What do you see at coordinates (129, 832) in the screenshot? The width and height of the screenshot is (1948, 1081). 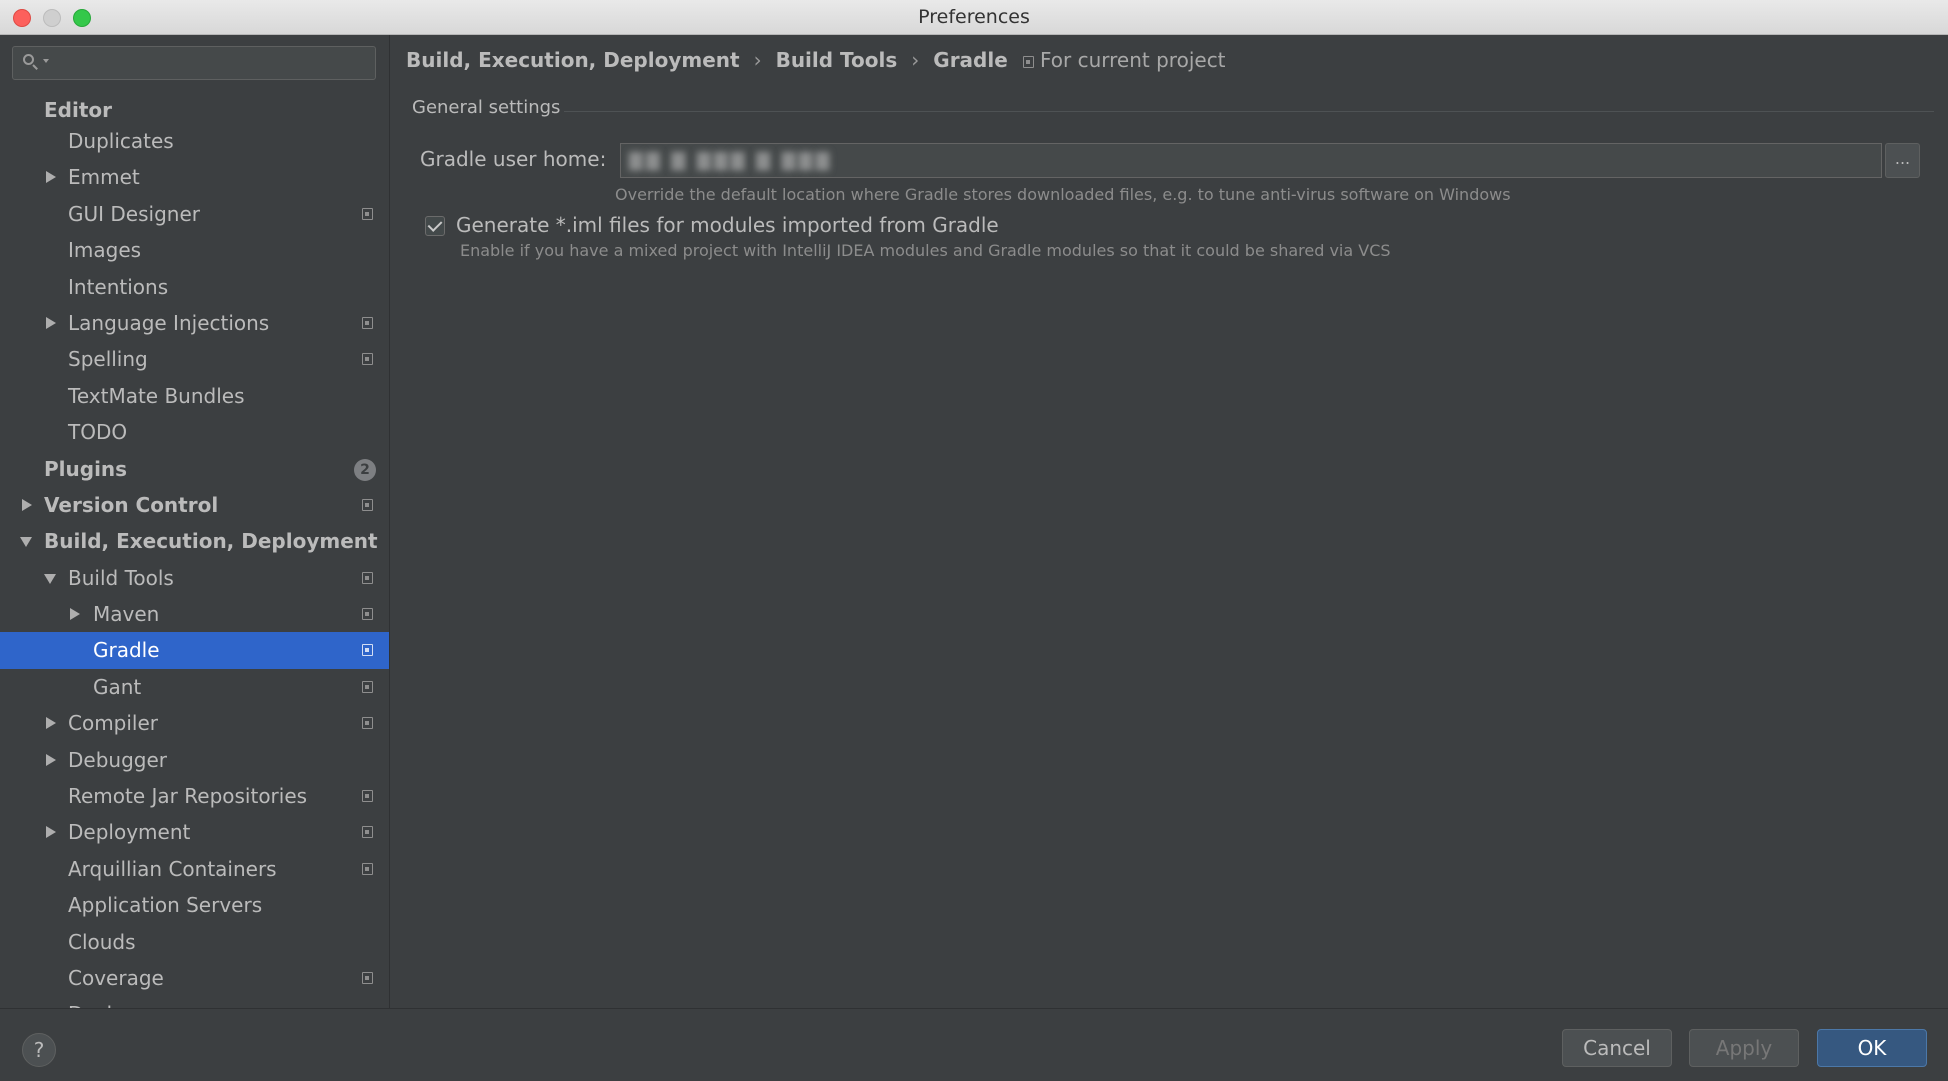 I see `sidebar-item-label: Deployment` at bounding box center [129, 832].